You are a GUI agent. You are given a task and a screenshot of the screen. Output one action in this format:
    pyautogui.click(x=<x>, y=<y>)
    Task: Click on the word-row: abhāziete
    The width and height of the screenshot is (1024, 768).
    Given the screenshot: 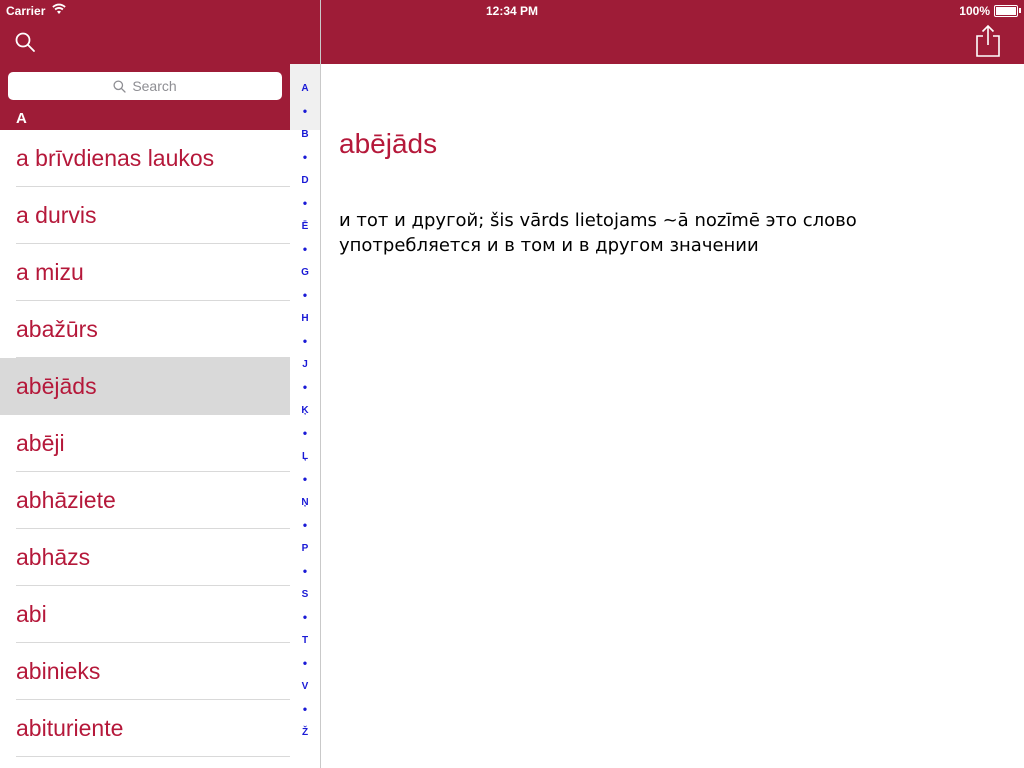 What is the action you would take?
    pyautogui.click(x=145, y=500)
    